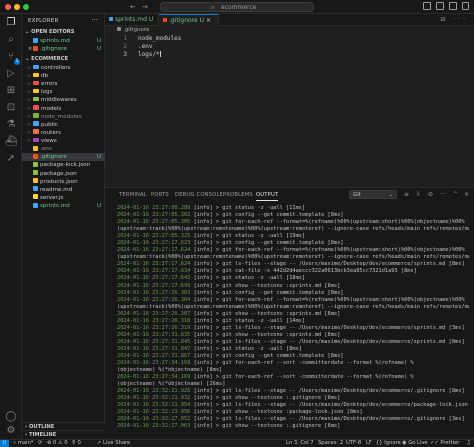 The height and width of the screenshot is (447, 474). I want to click on tree-item: › db, so click(63, 76).